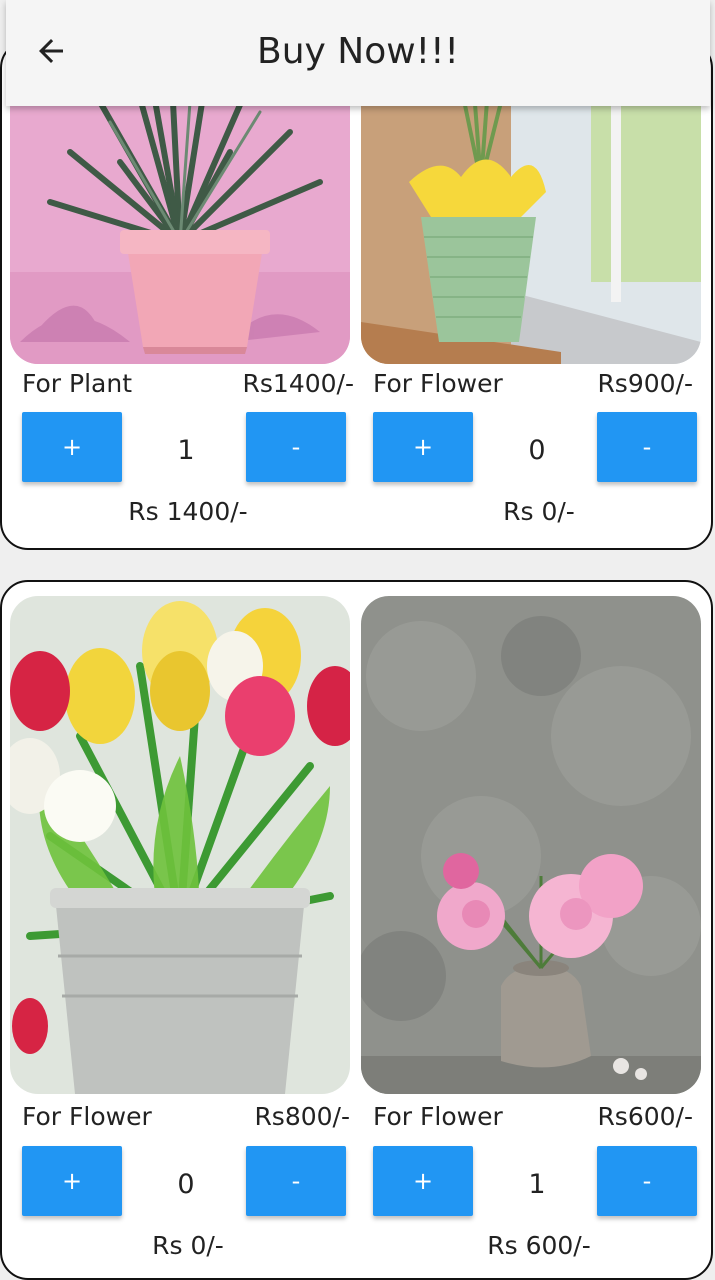 Image resolution: width=715 pixels, height=1280 pixels. I want to click on product-label: For Plant, so click(77, 383).